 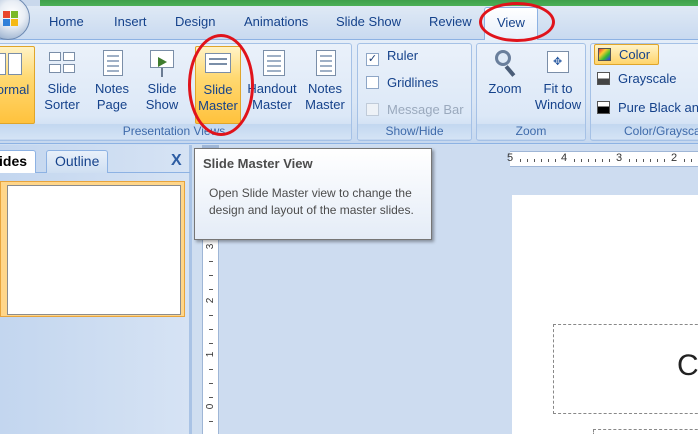 I want to click on normal-view-button: ormal, so click(x=17, y=85).